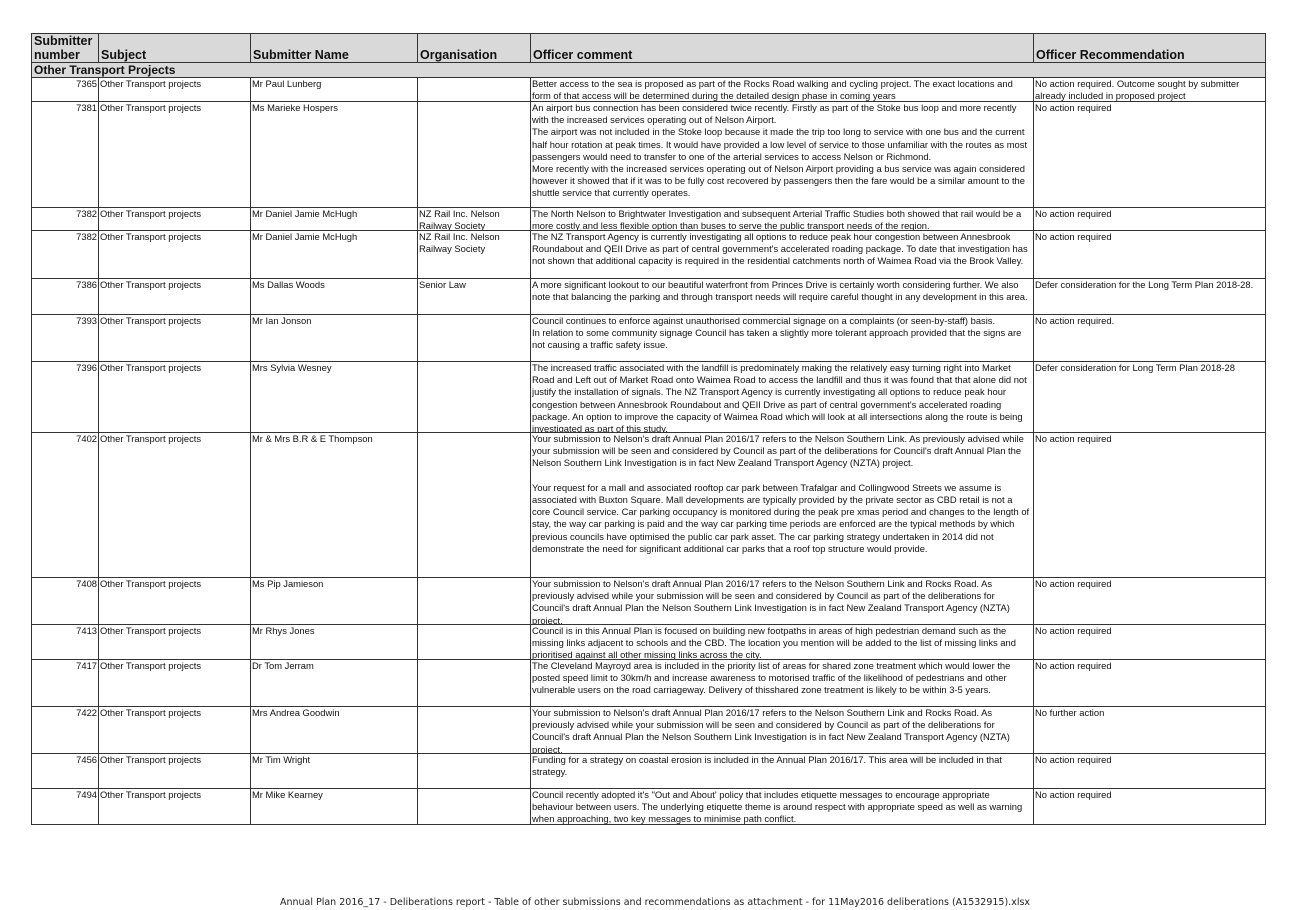  Describe the element at coordinates (65, 48) in the screenshot. I see `header-submitter-number: Submitter number` at that location.